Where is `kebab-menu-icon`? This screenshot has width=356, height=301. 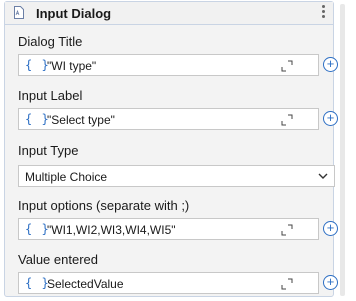 kebab-menu-icon is located at coordinates (323, 13).